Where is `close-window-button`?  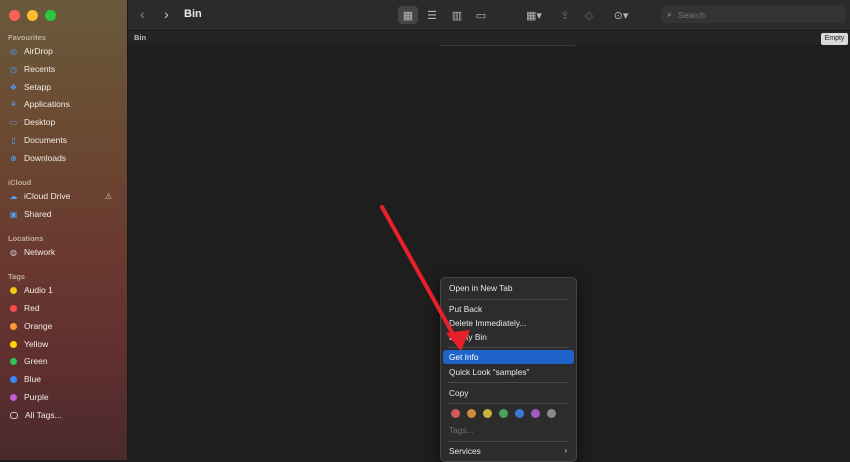
close-window-button is located at coordinates (14, 15).